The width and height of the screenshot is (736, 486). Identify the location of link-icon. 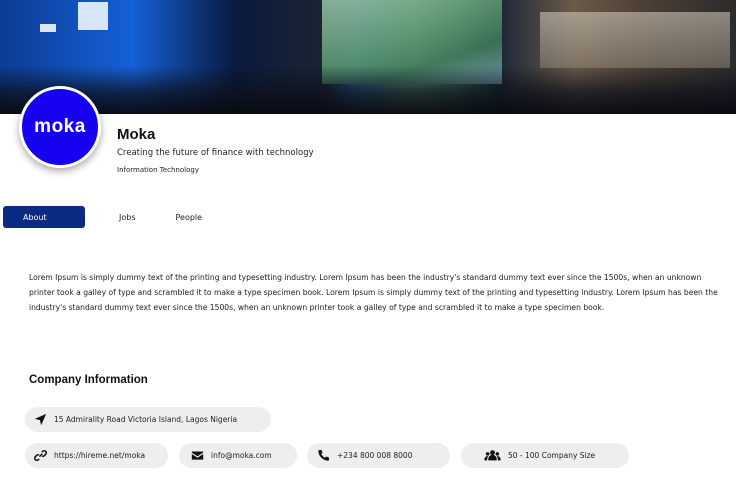
(40, 456).